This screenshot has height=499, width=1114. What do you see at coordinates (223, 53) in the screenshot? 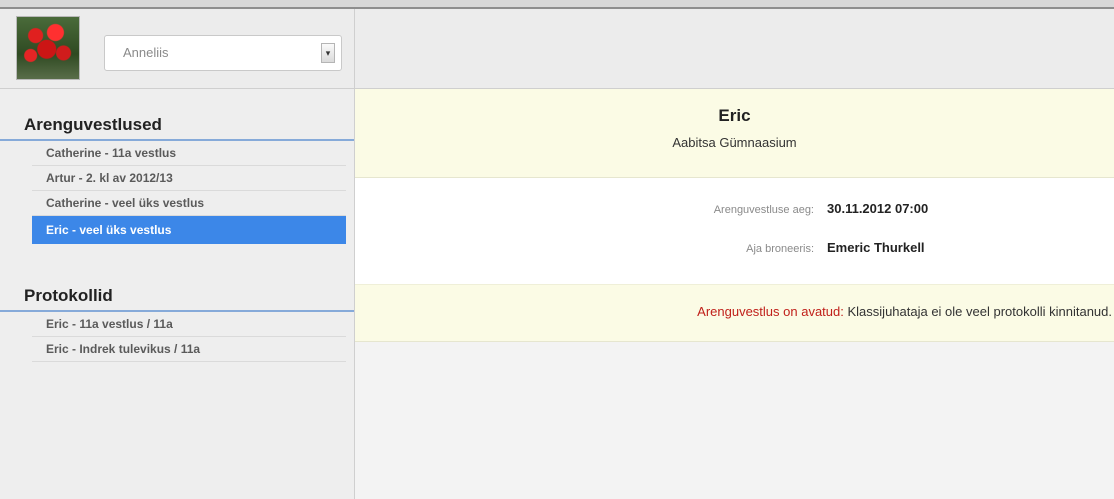
I see `user-select-dropdown: Anneliis ▾` at bounding box center [223, 53].